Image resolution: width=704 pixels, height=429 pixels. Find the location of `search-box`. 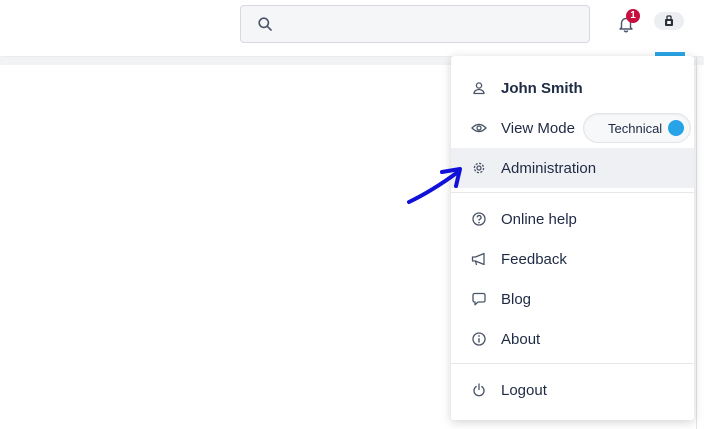

search-box is located at coordinates (415, 24).